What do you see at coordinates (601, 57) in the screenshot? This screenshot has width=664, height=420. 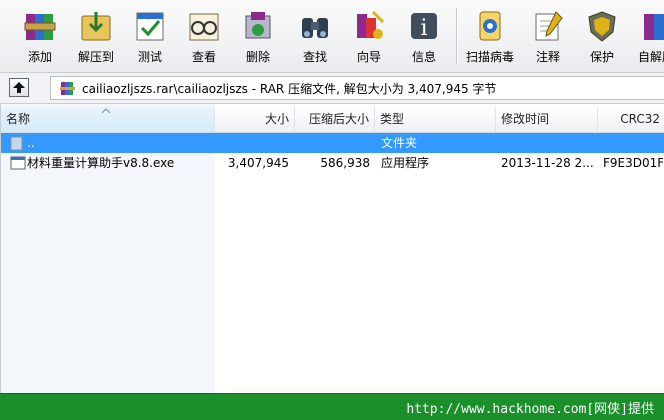 I see `protect-label: 保护` at bounding box center [601, 57].